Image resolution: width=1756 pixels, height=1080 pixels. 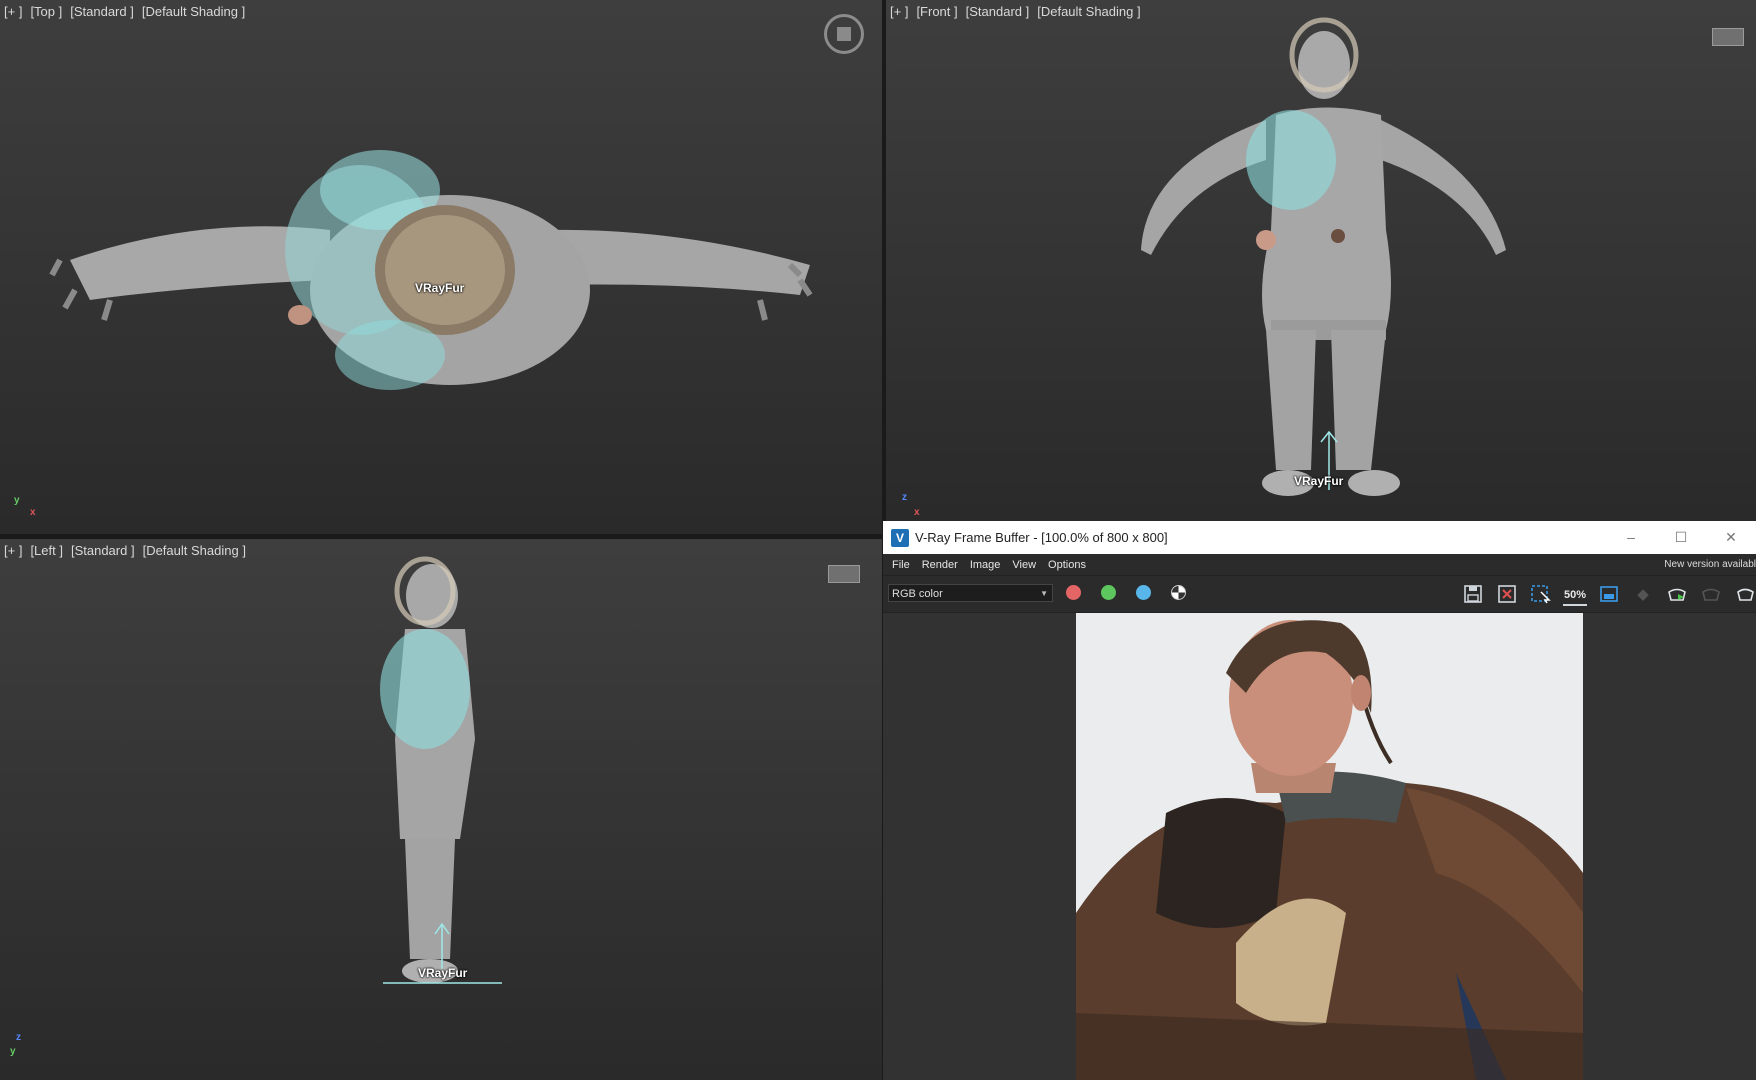 What do you see at coordinates (985, 565) in the screenshot?
I see `menu-image: Image` at bounding box center [985, 565].